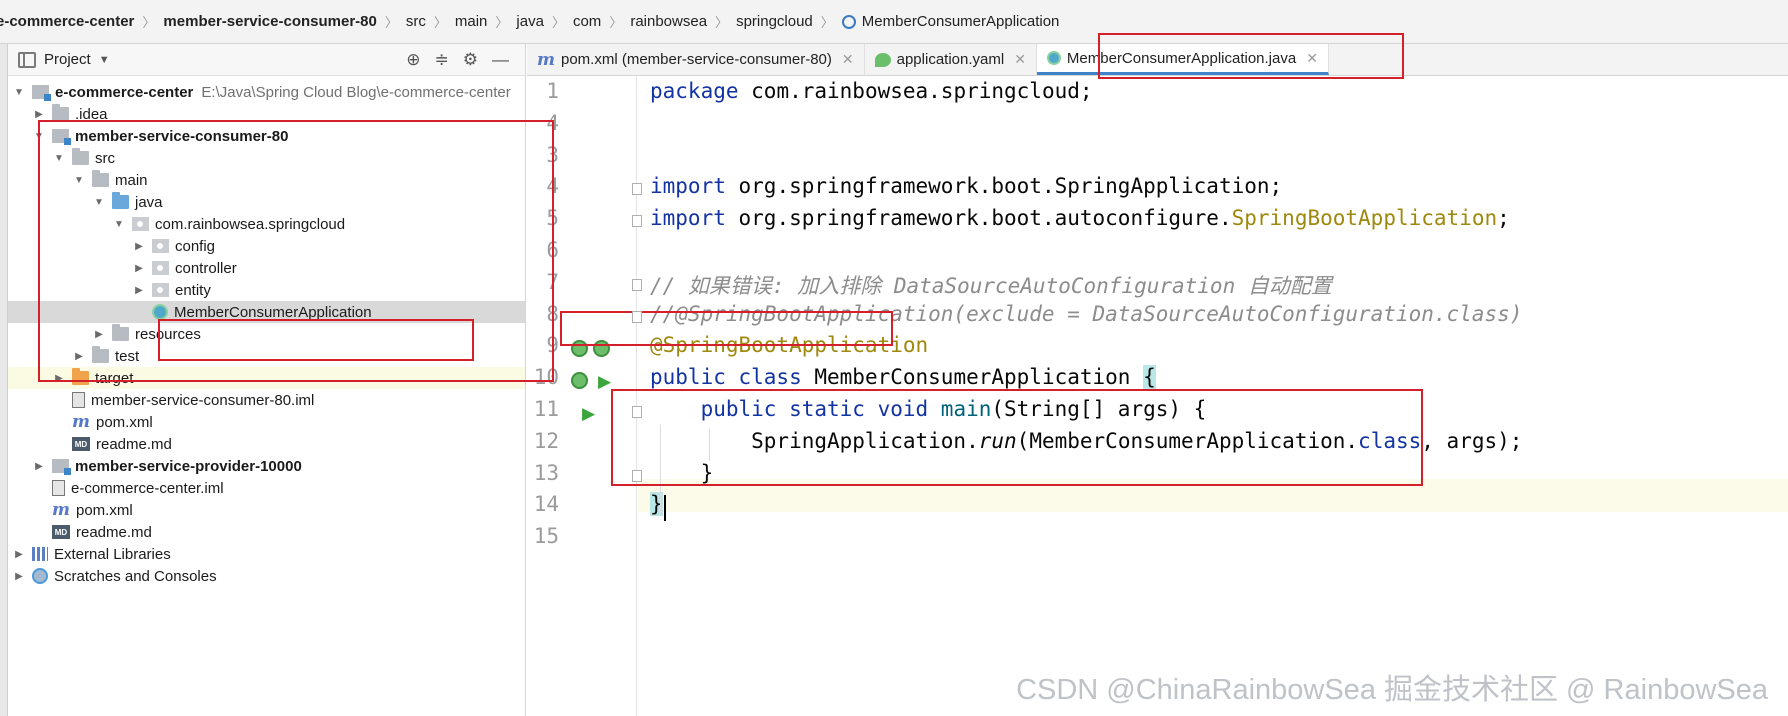 The width and height of the screenshot is (1788, 716). What do you see at coordinates (416, 21) in the screenshot?
I see `breadcrumb-item: src` at bounding box center [416, 21].